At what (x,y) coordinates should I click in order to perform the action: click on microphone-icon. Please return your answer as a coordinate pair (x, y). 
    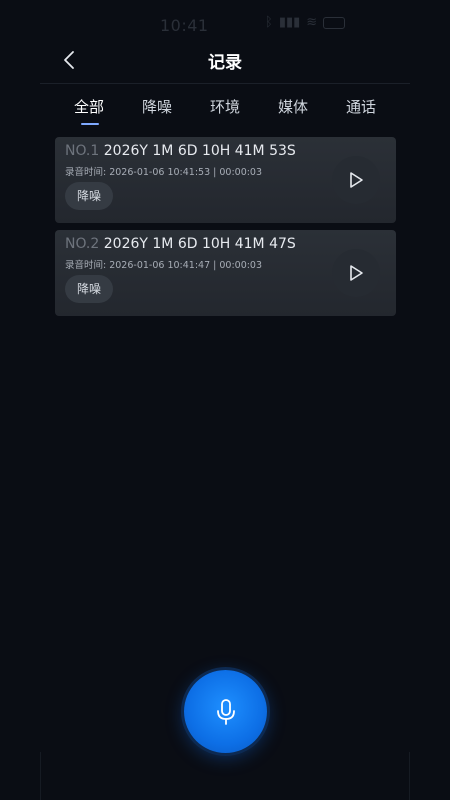
    Looking at the image, I should click on (225, 711).